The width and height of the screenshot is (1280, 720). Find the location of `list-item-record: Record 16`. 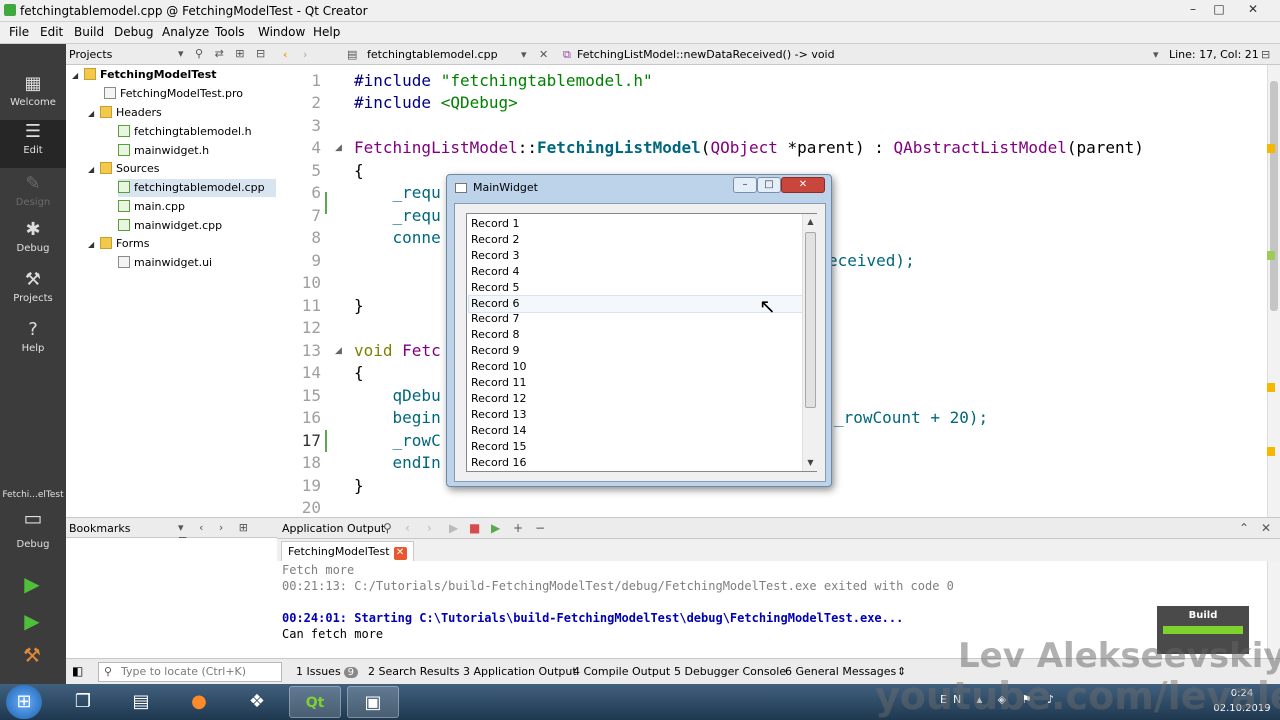

list-item-record: Record 16 is located at coordinates (636, 463).